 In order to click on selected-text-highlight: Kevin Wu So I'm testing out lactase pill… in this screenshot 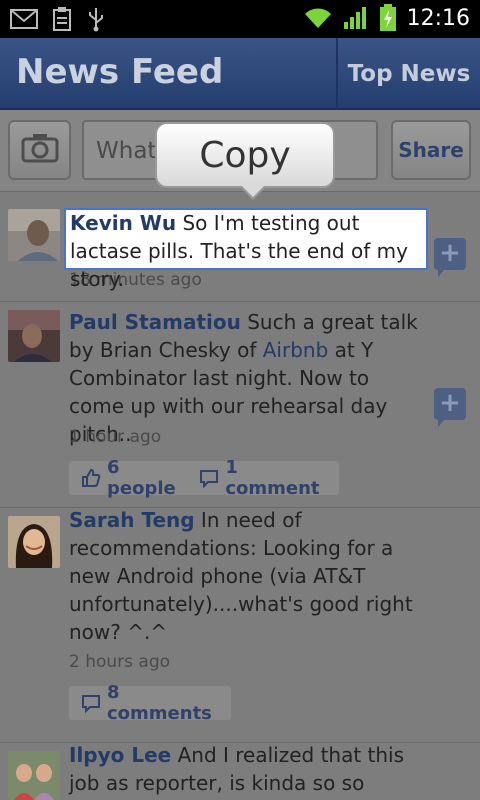, I will do `click(246, 249)`.